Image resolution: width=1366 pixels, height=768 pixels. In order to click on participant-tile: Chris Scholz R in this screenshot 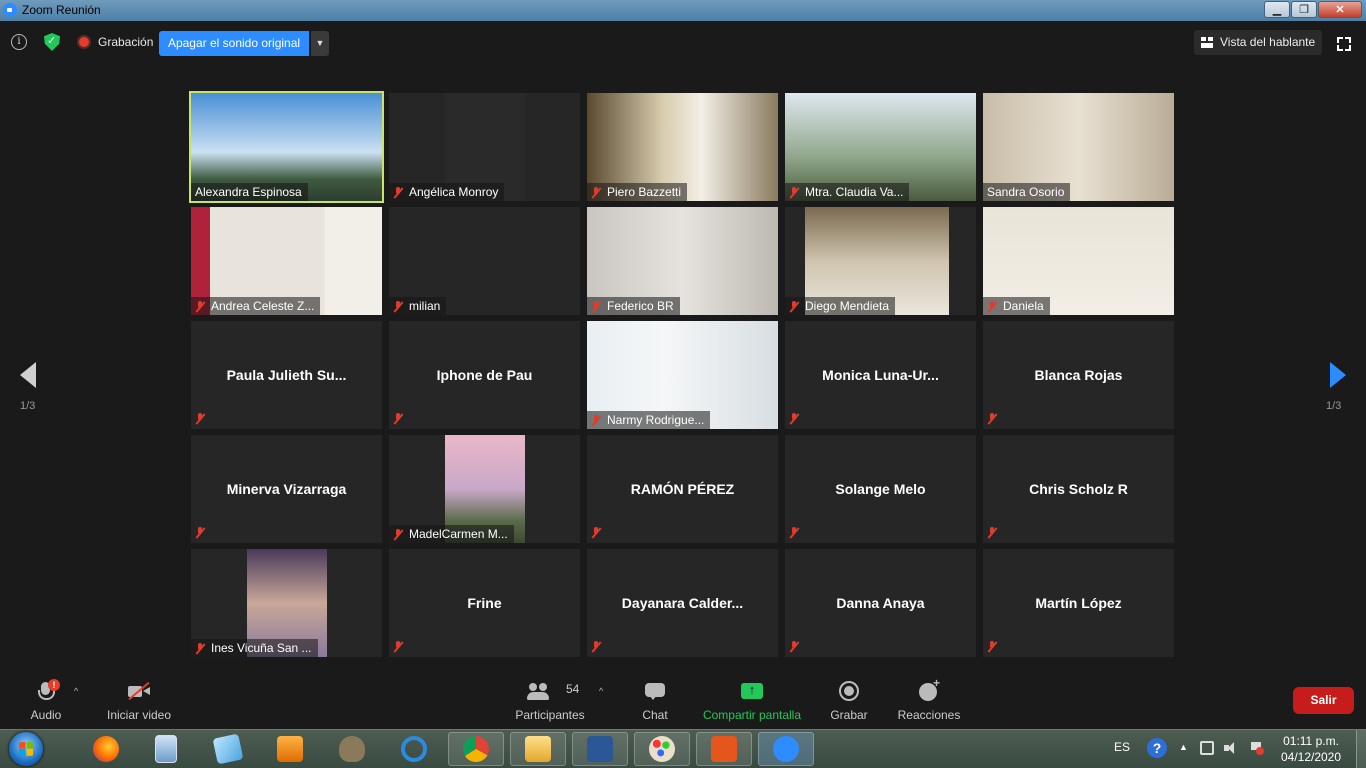, I will do `click(1078, 489)`.